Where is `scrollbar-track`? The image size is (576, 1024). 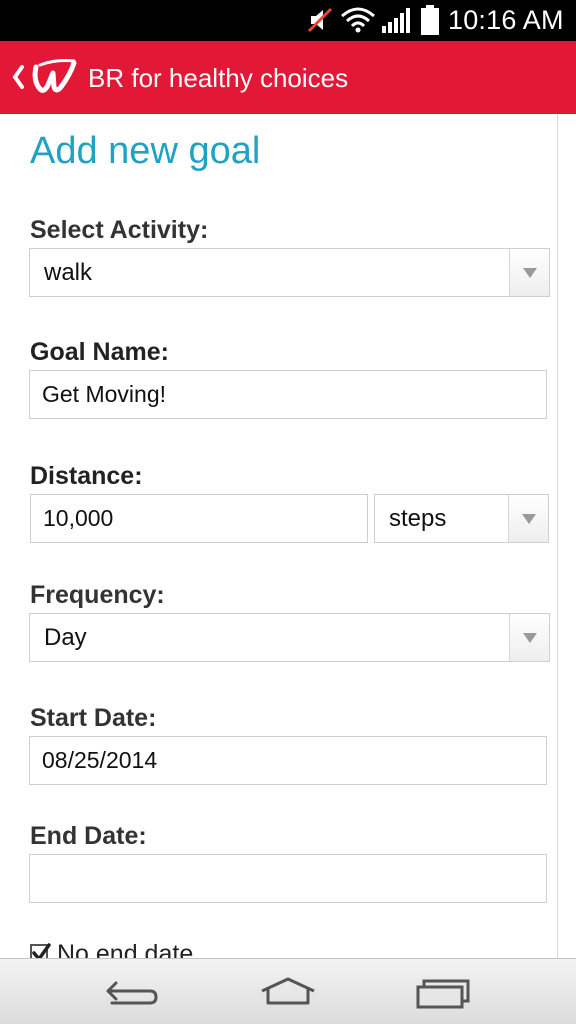 scrollbar-track is located at coordinates (557, 536).